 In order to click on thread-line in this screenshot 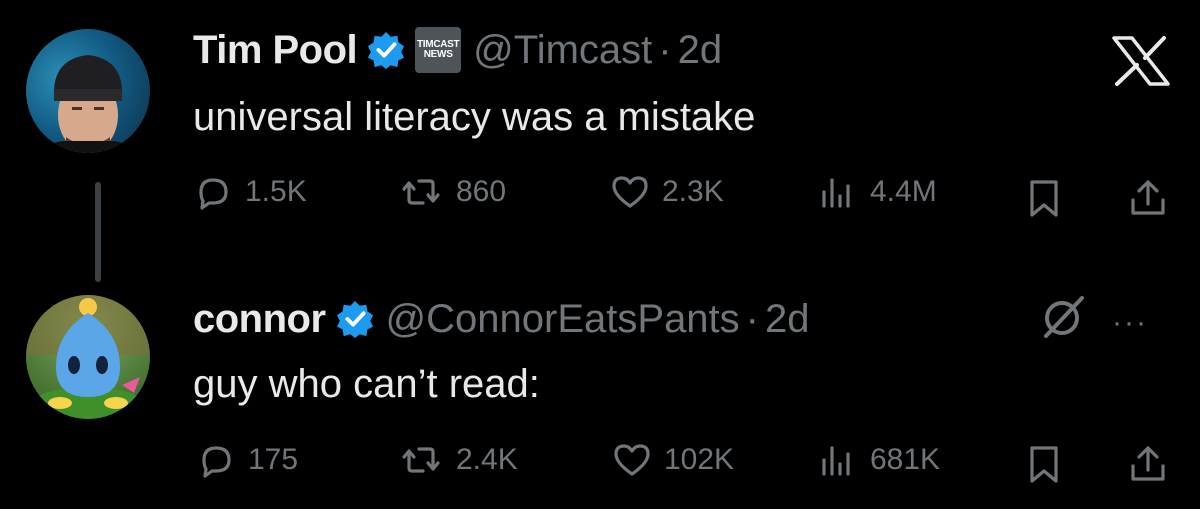, I will do `click(98, 232)`.